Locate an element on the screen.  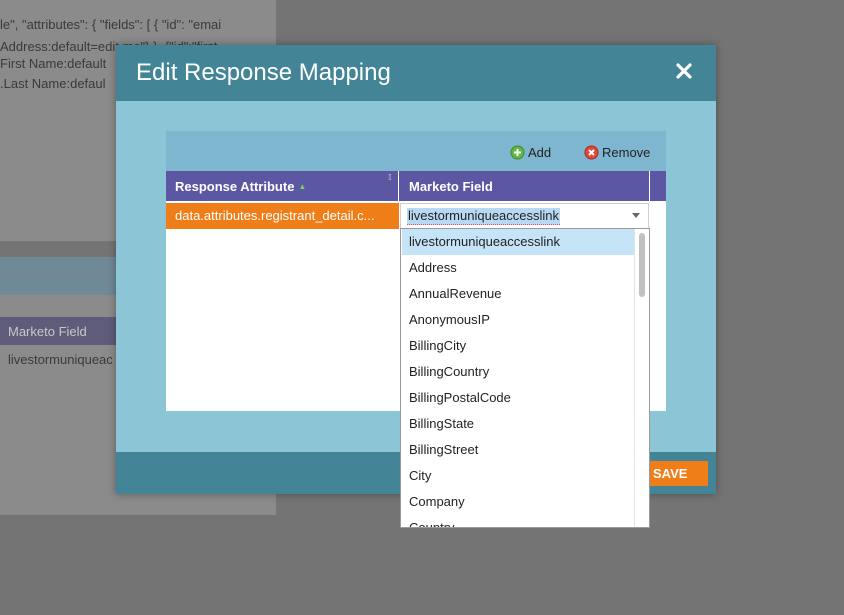
marketo-field-combobox: livestormuniqueaccesslink is located at coordinates (524, 216).